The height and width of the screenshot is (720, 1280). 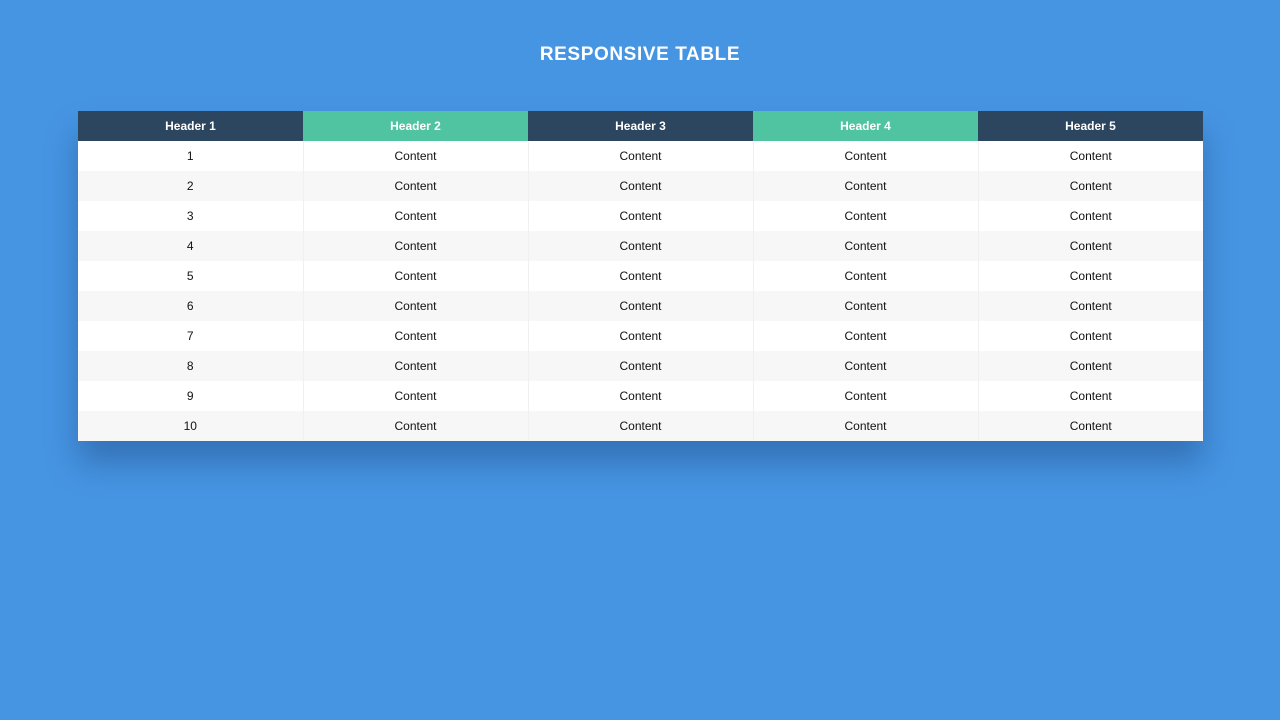 I want to click on table-cell-index: 6, so click(x=191, y=306).